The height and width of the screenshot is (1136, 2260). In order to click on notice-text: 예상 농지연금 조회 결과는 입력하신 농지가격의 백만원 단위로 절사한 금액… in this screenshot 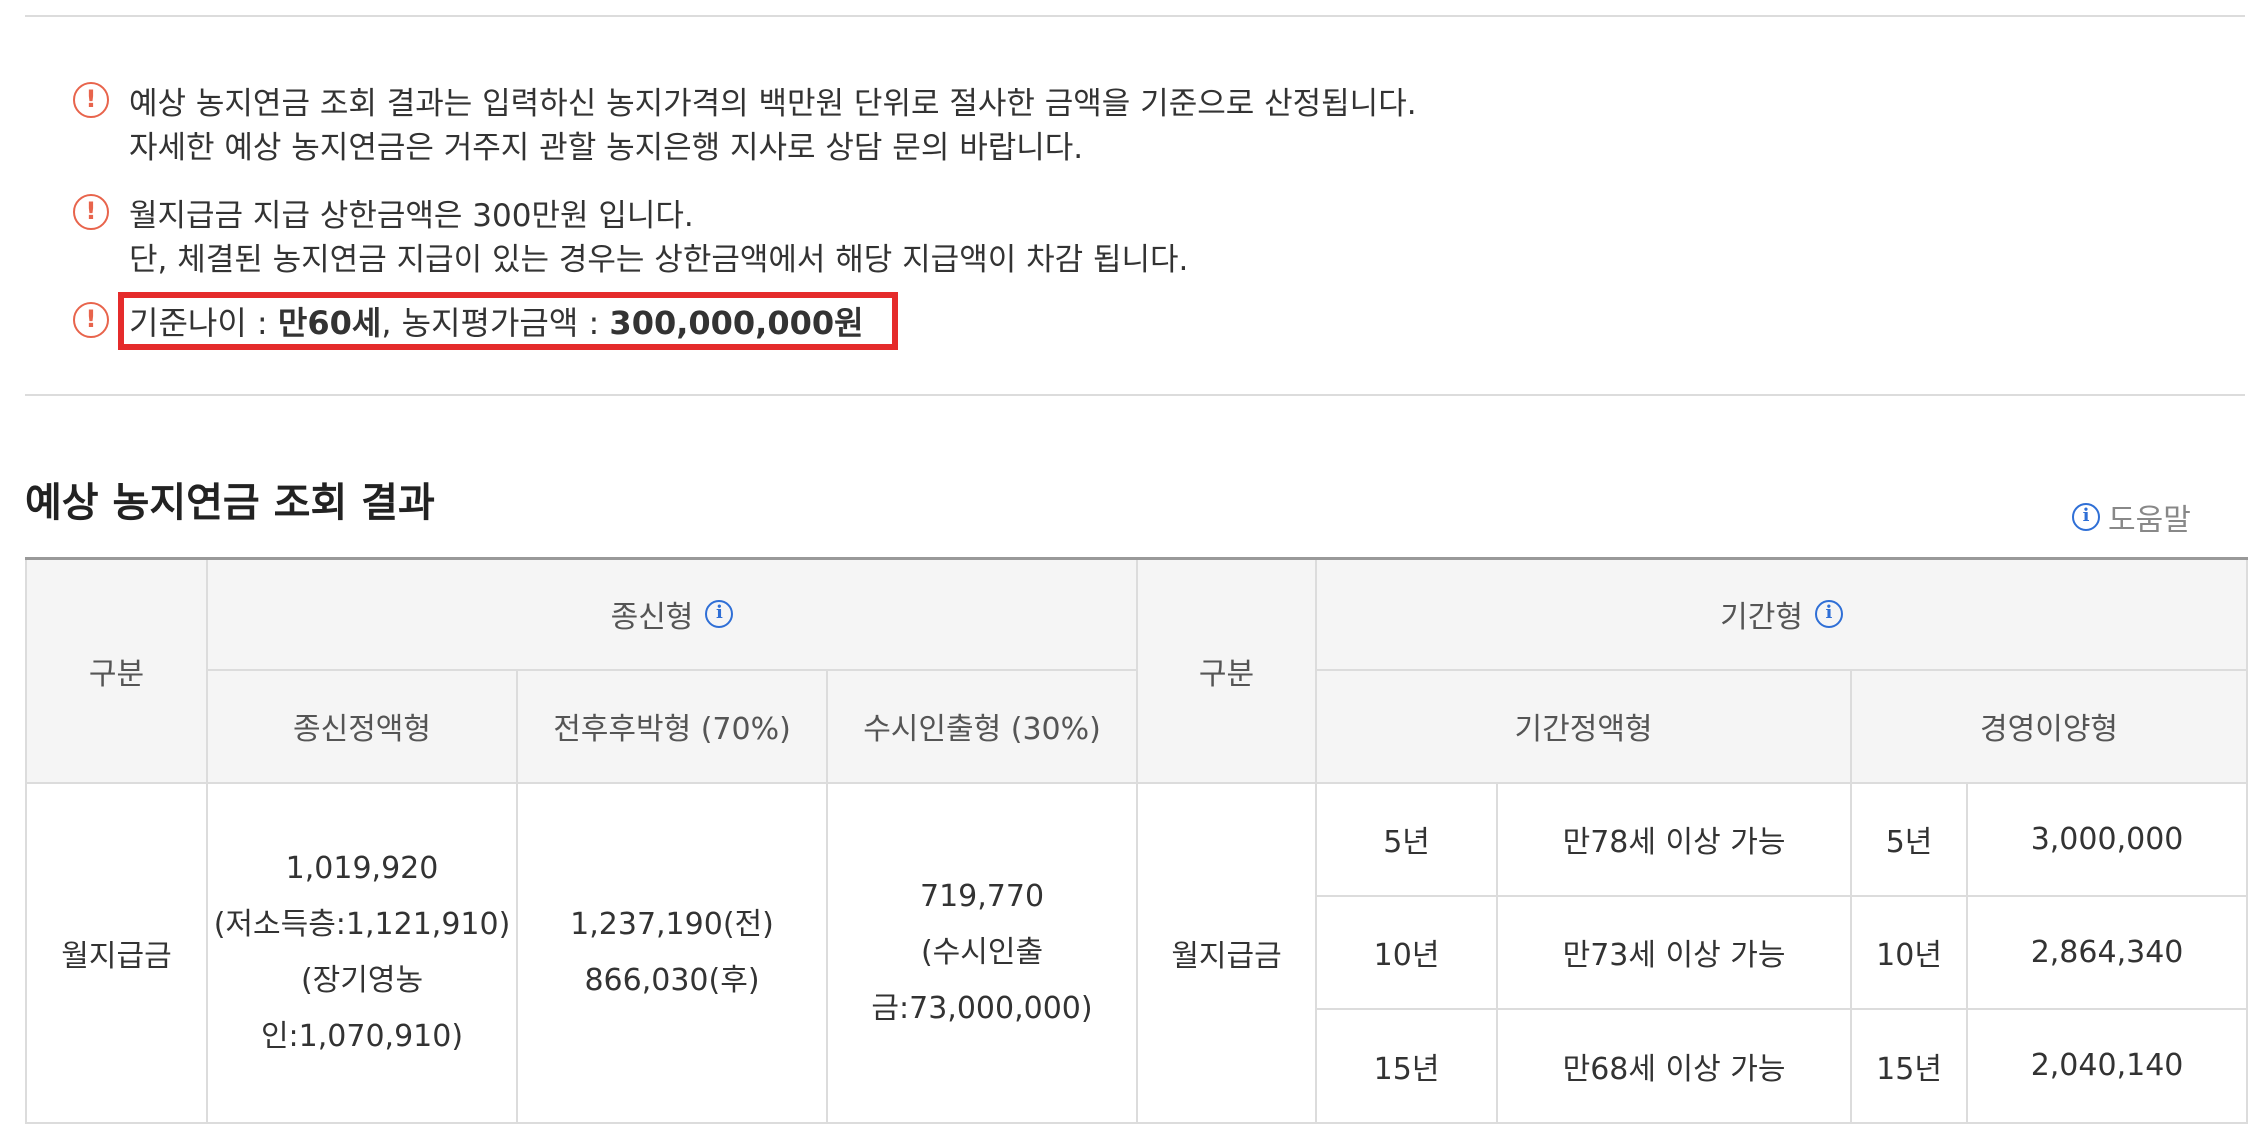, I will do `click(773, 104)`.